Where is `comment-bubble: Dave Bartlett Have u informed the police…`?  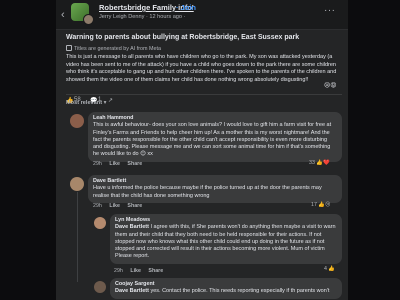
comment-bubble: Dave Bartlett Have u informed the police… is located at coordinates (215, 189).